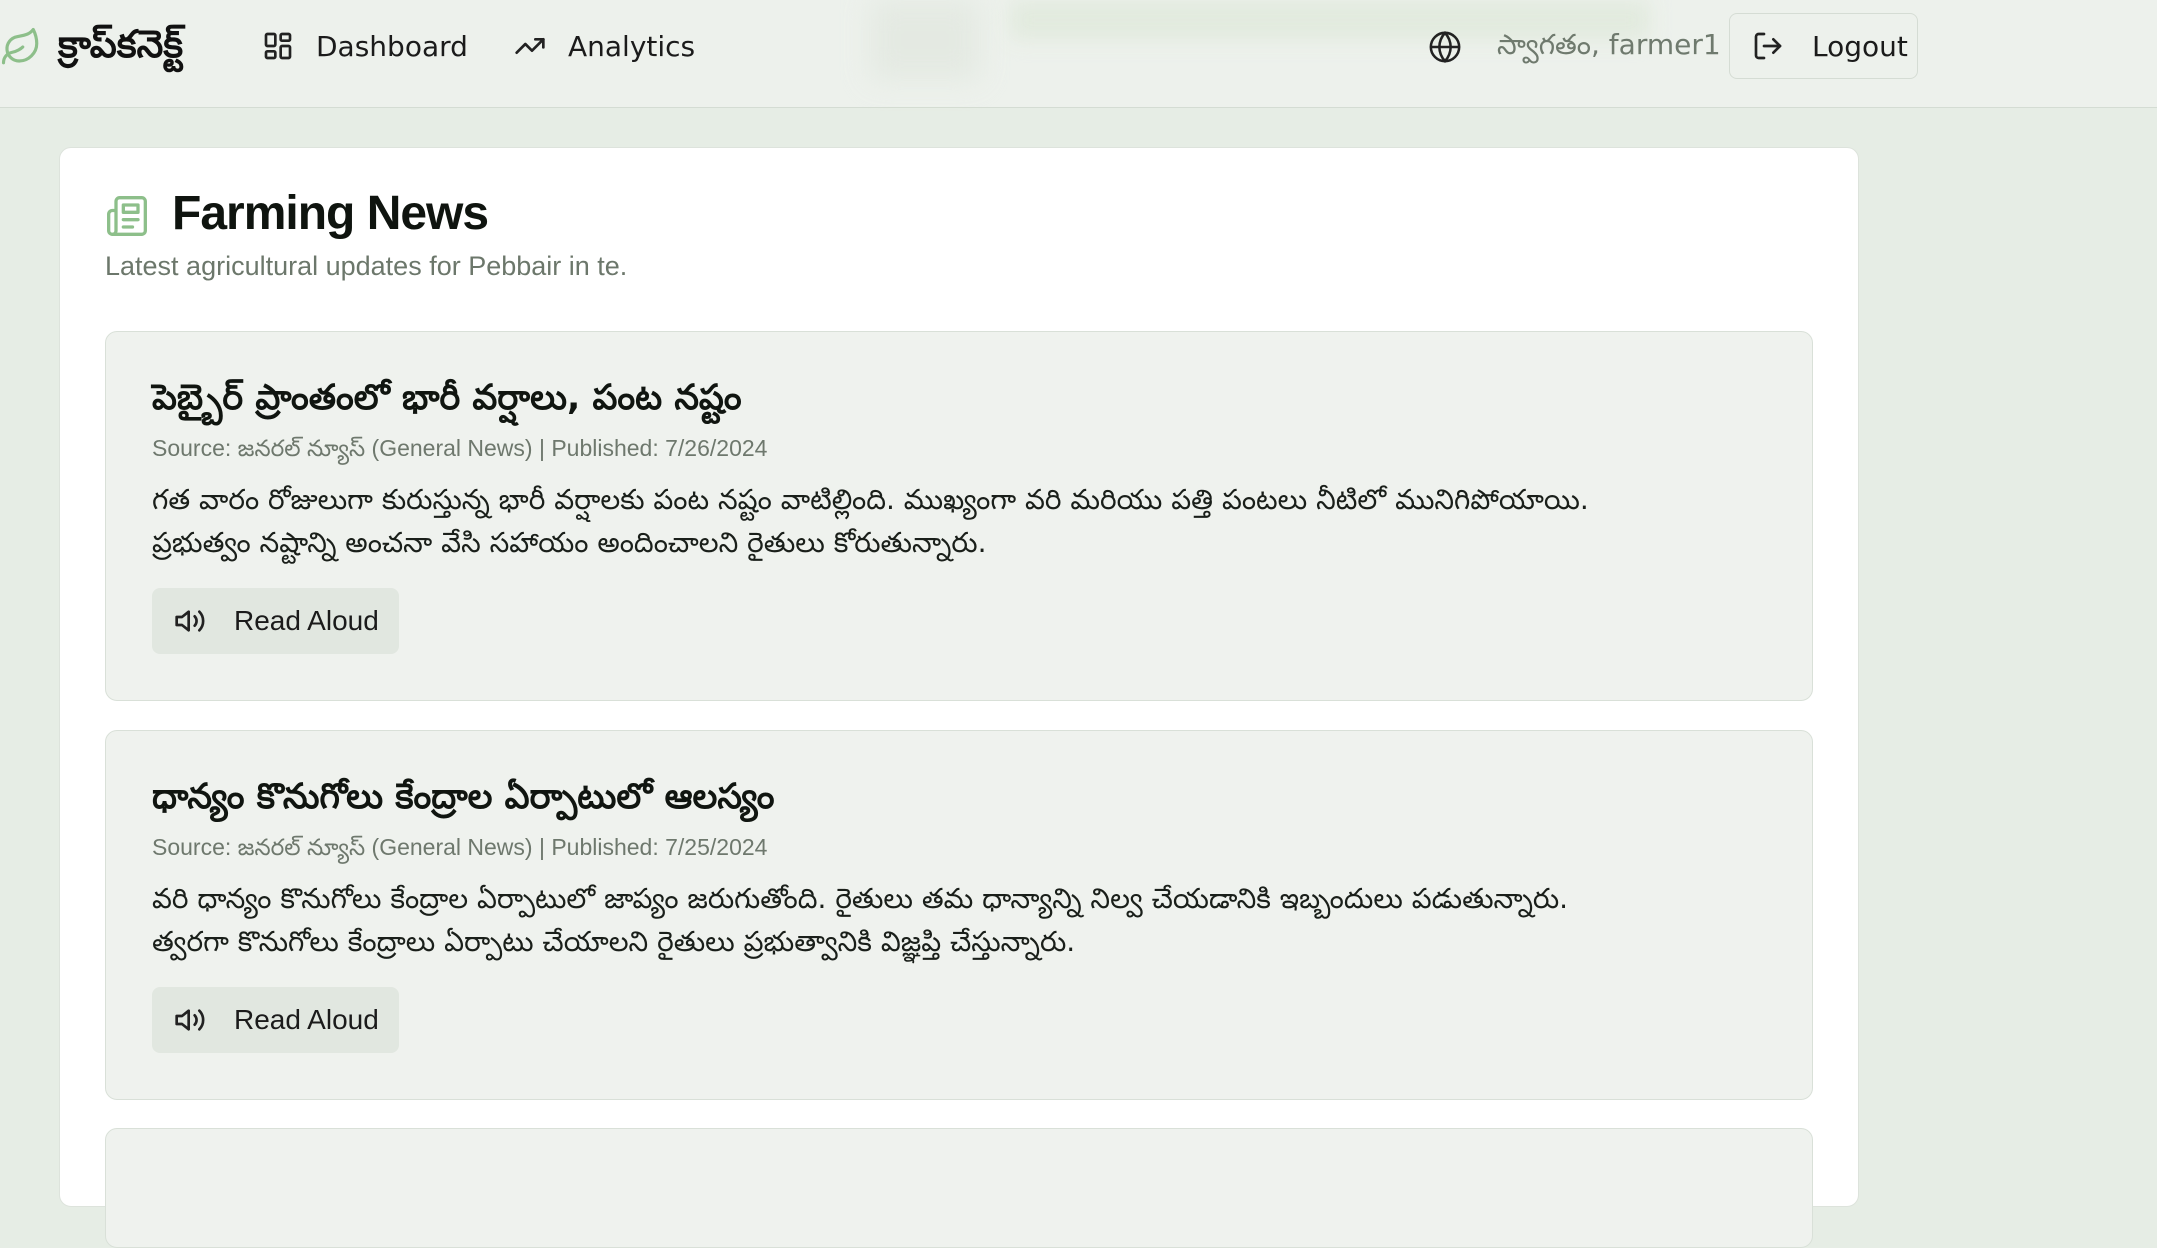 The height and width of the screenshot is (1248, 2157). I want to click on logout-icon, so click(1768, 46).